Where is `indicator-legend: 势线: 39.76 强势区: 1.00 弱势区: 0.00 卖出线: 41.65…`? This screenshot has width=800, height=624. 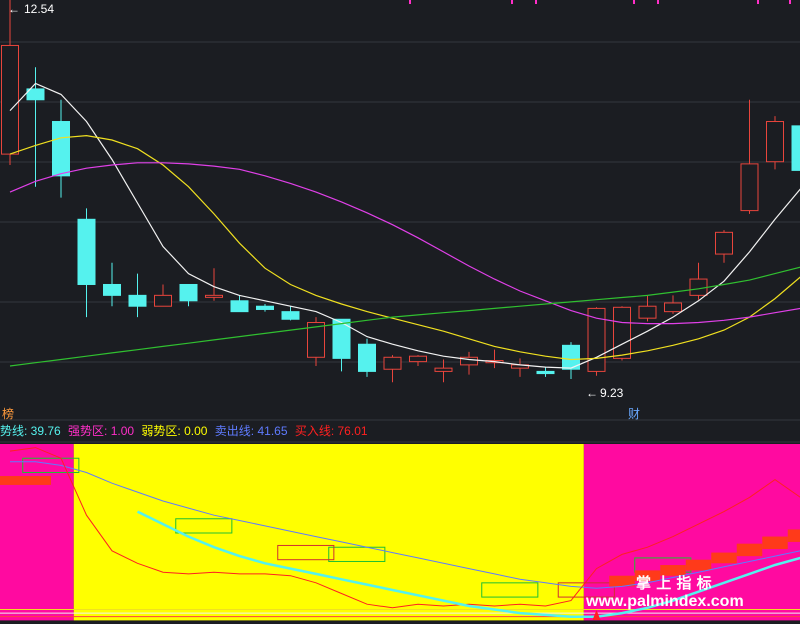 indicator-legend: 势线: 39.76 强势区: 1.00 弱势区: 0.00 卖出线: 41.65… is located at coordinates (186, 431).